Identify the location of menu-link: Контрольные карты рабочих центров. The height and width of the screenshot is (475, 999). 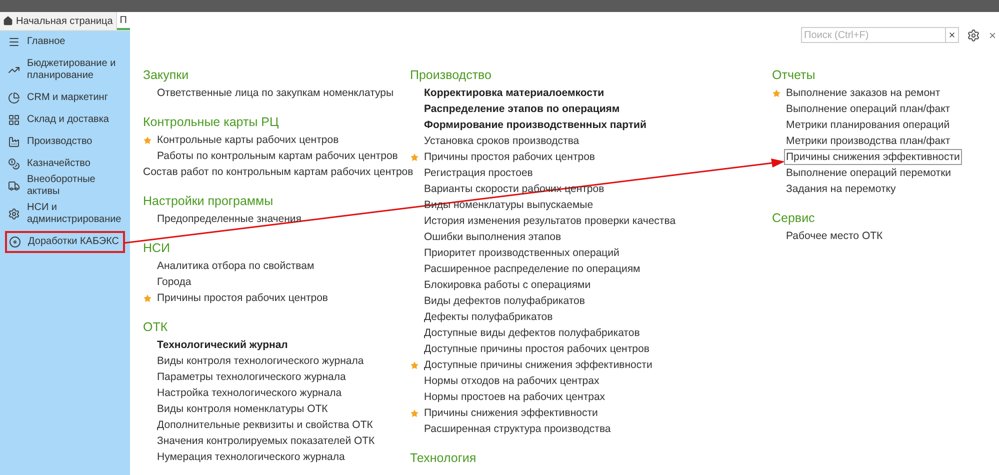
(248, 140).